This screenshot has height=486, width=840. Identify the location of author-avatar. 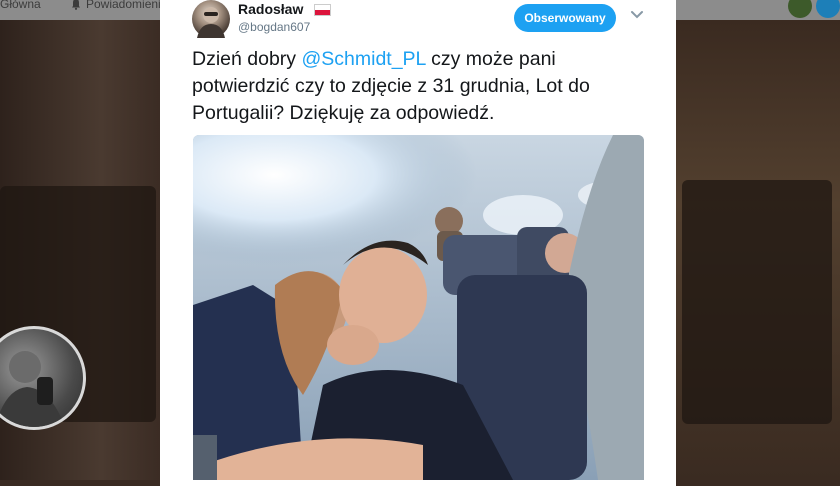
(211, 19).